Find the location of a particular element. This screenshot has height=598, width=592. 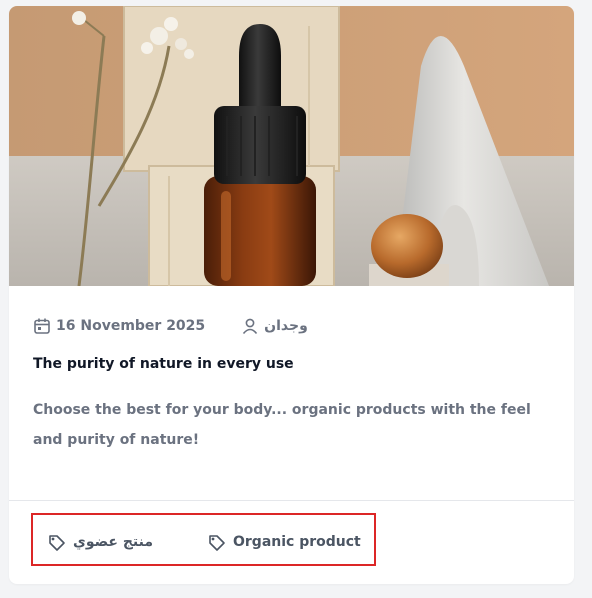

post-meta: 16 November 2025 وجدان is located at coordinates (170, 326).